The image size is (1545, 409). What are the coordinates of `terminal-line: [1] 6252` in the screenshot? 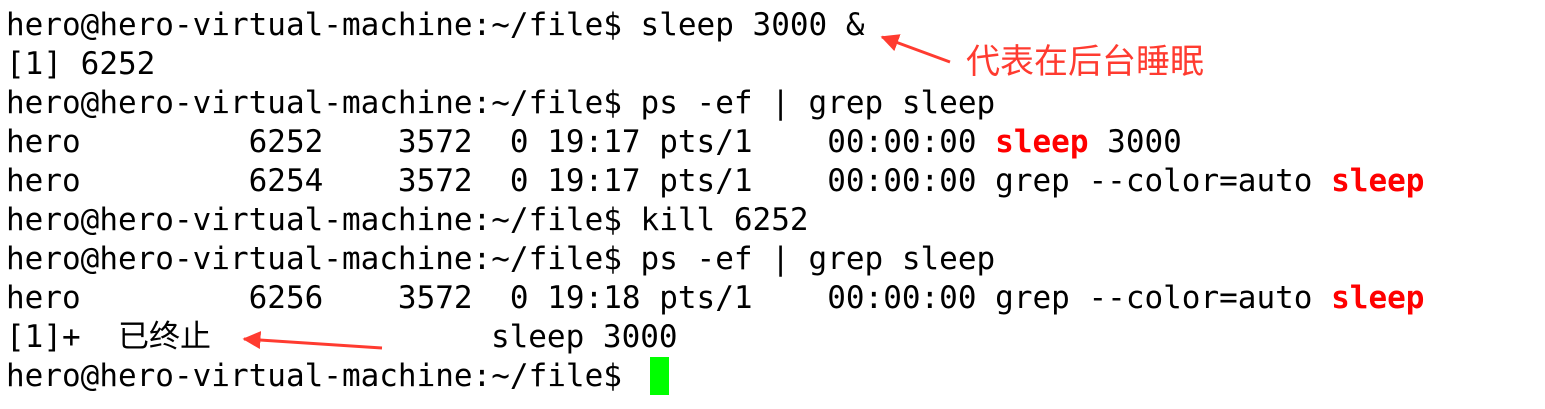 It's located at (80, 64).